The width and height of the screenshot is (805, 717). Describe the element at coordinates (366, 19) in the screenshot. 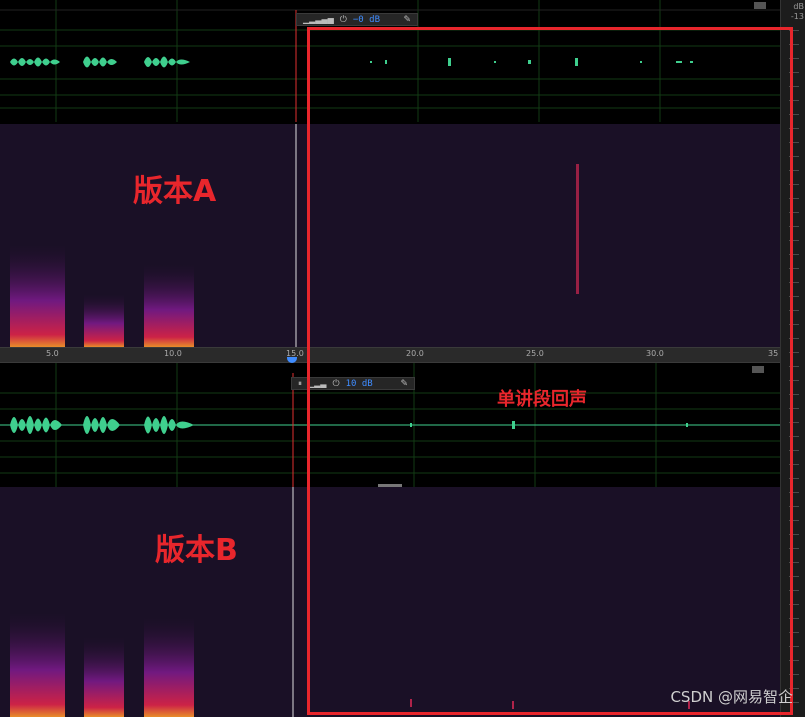

I see `level-value: −0 dB` at that location.